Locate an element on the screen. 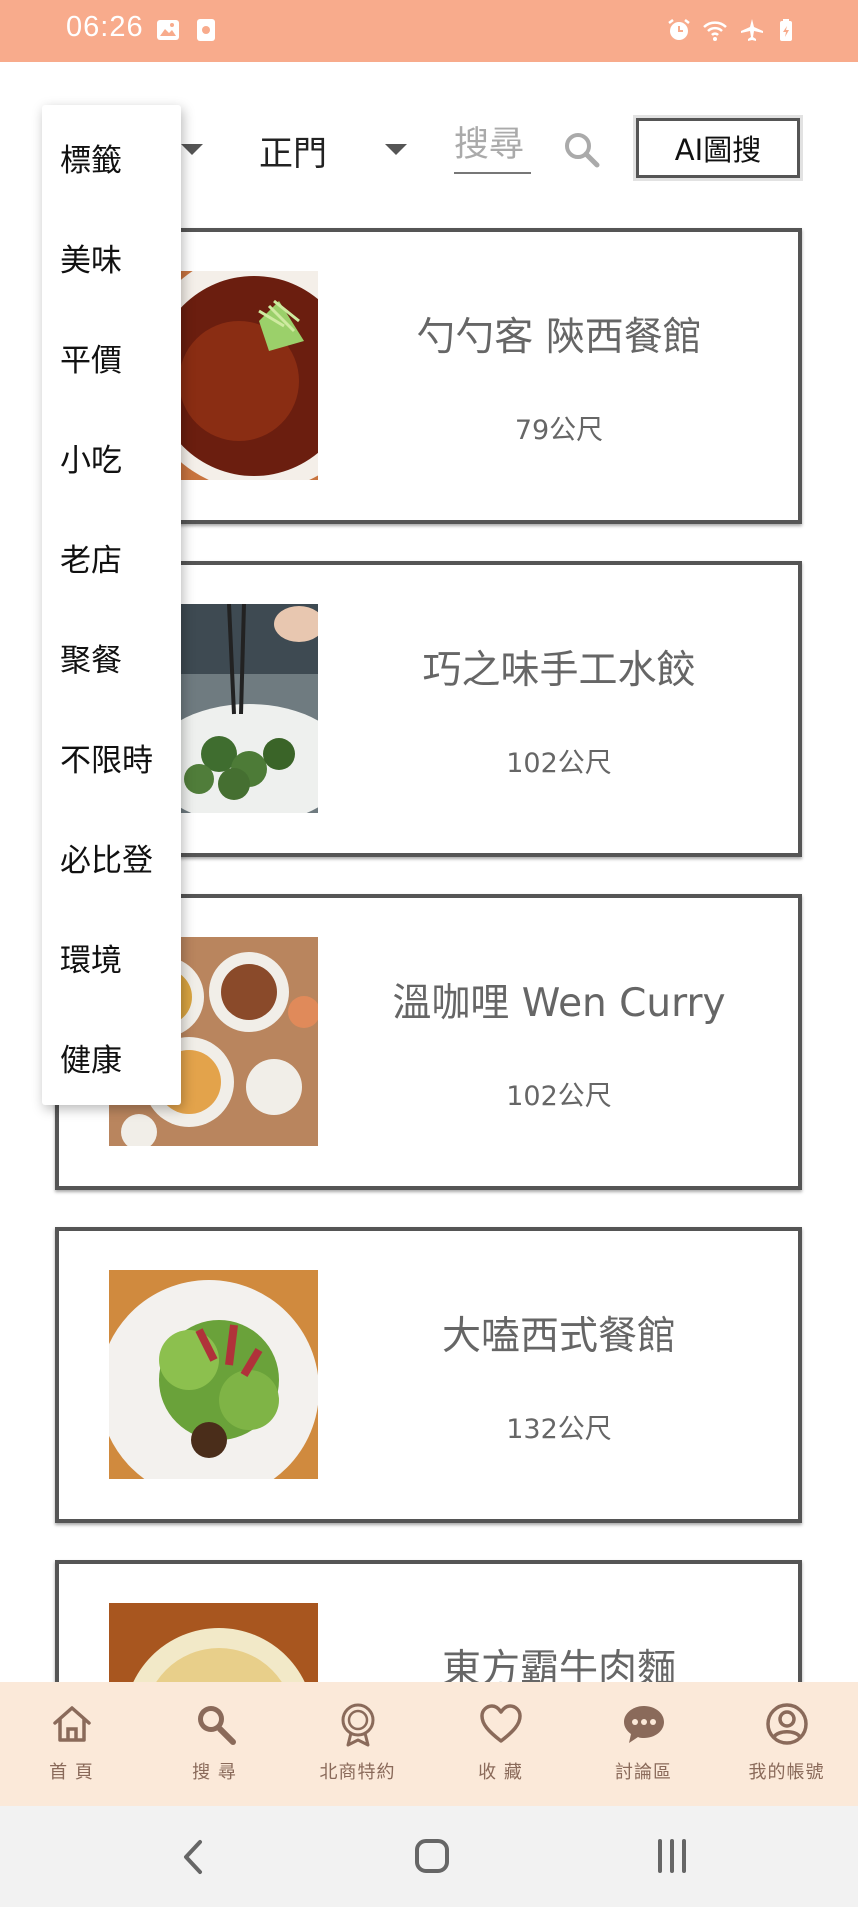  tag-option: 標籤 is located at coordinates (91, 157).